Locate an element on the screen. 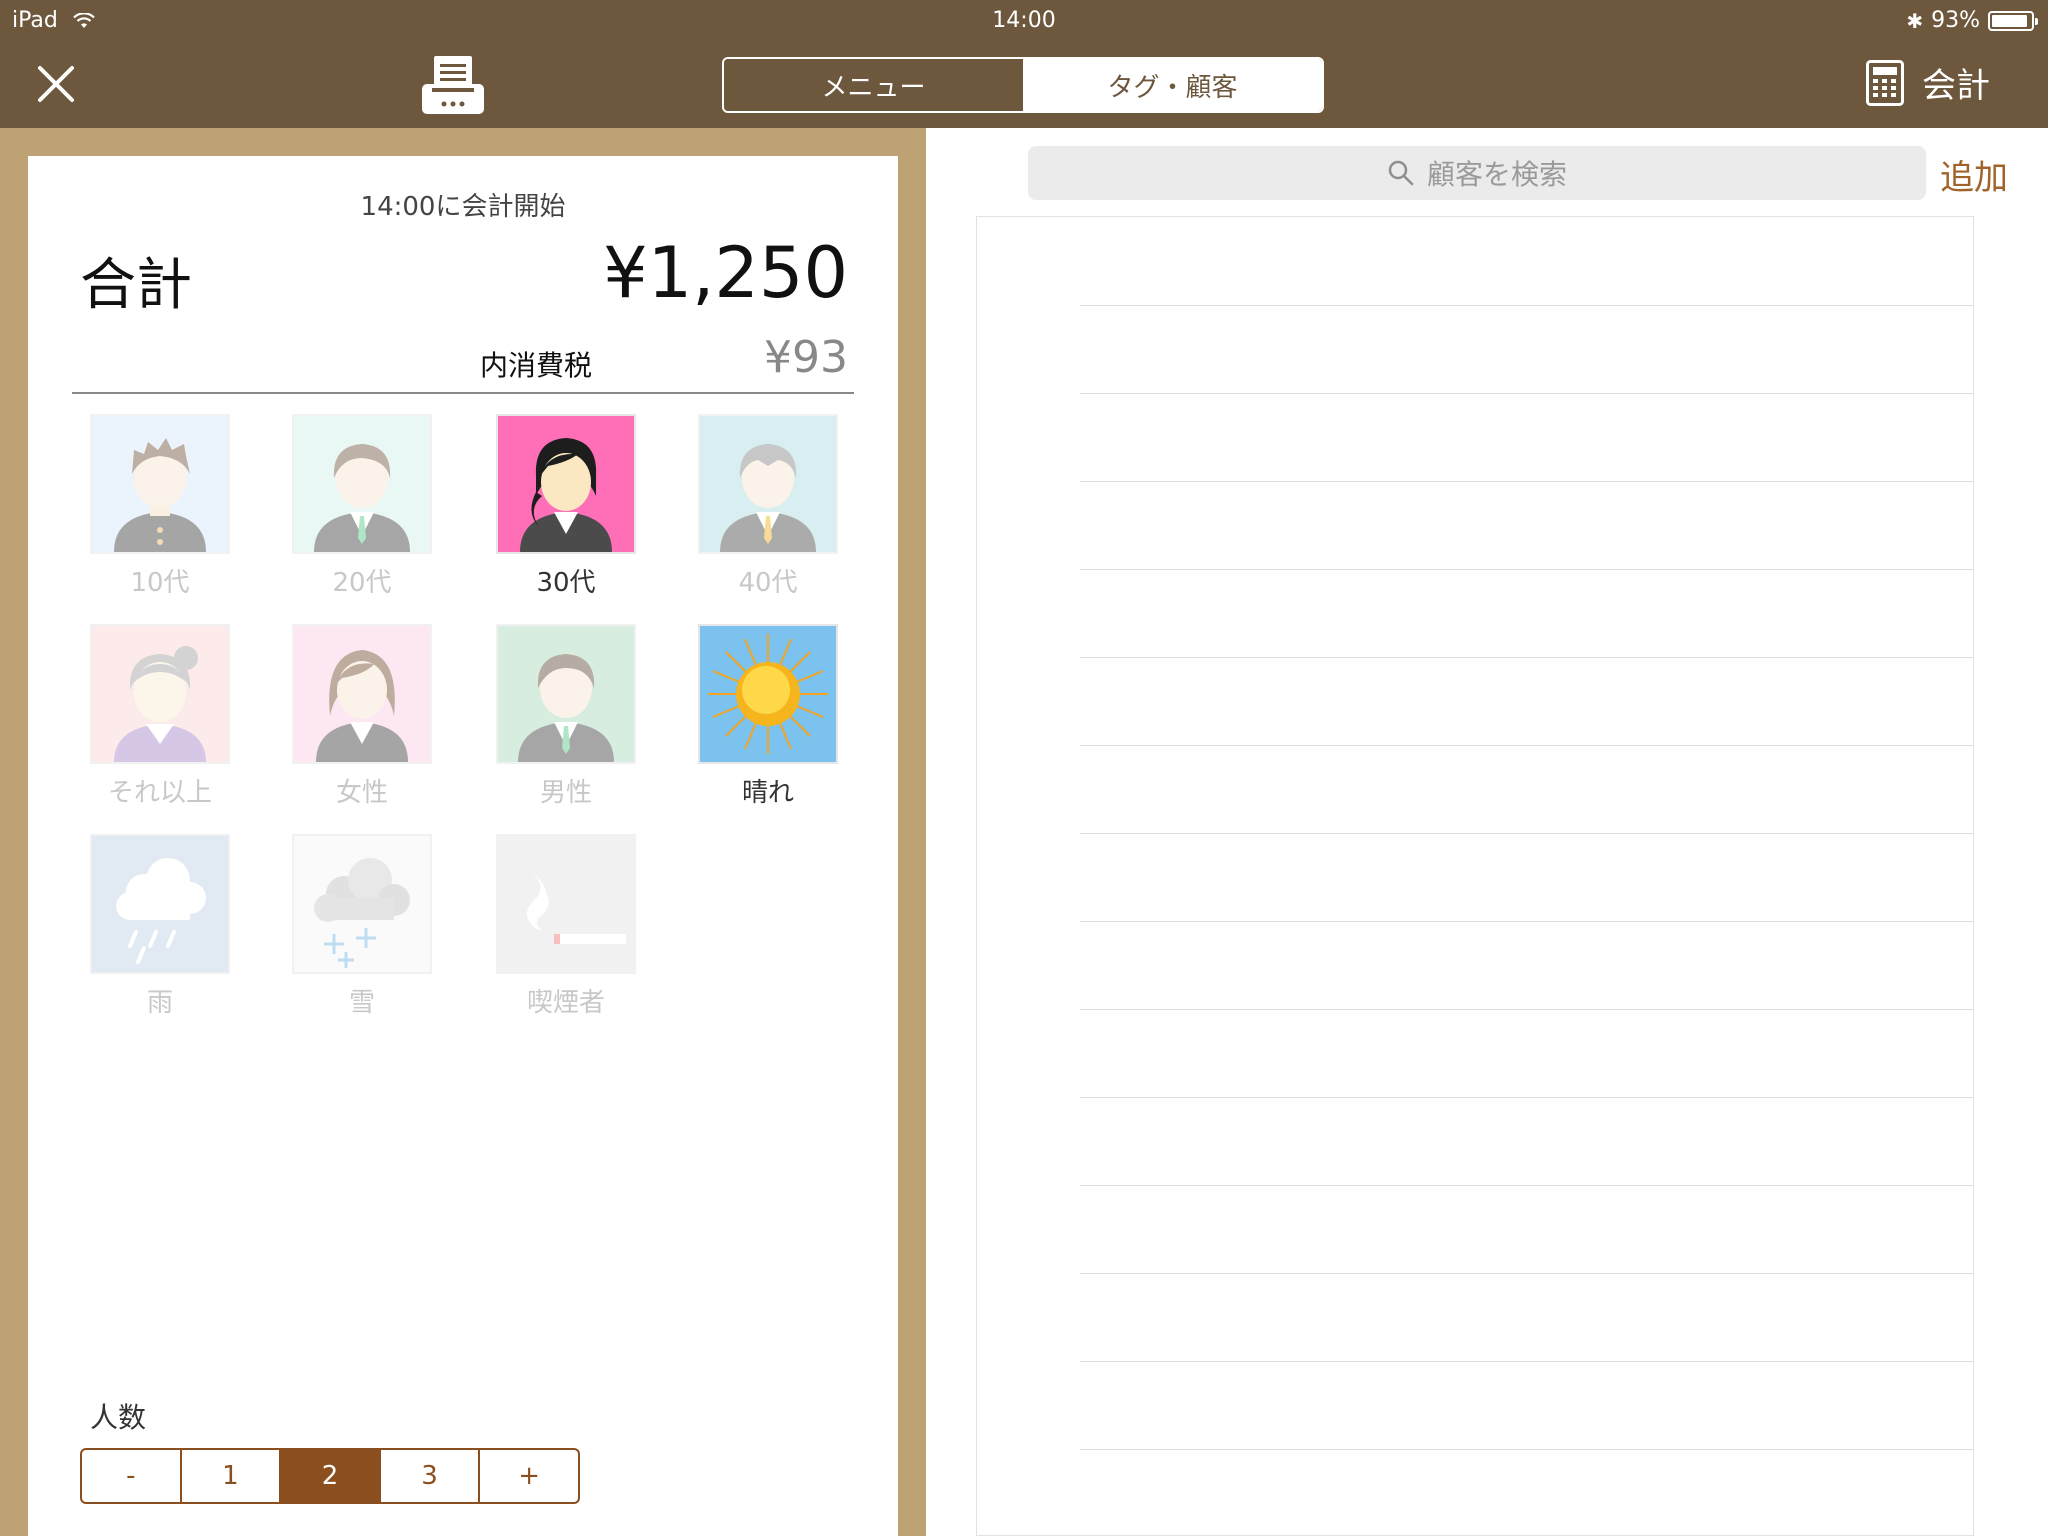 This screenshot has width=2048, height=1536. battery-icon is located at coordinates (2013, 20).